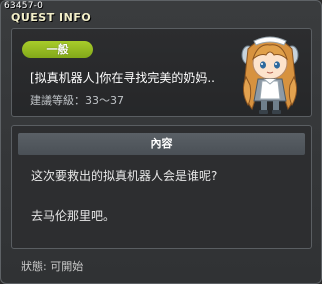 This screenshot has height=284, width=322. I want to click on content-line-1: 这次要救出的拟真机器人会是谁呢?, so click(124, 176).